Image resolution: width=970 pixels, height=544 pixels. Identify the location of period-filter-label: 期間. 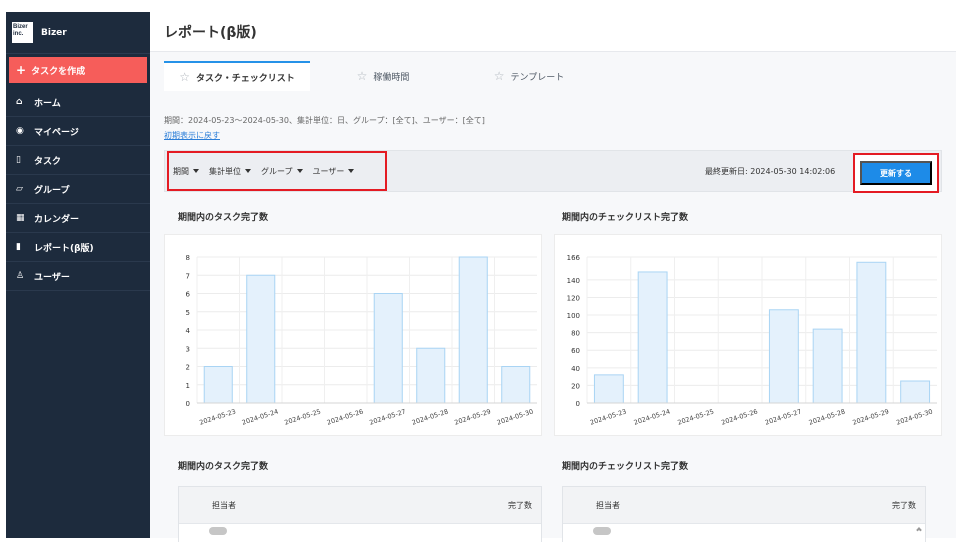
(181, 171).